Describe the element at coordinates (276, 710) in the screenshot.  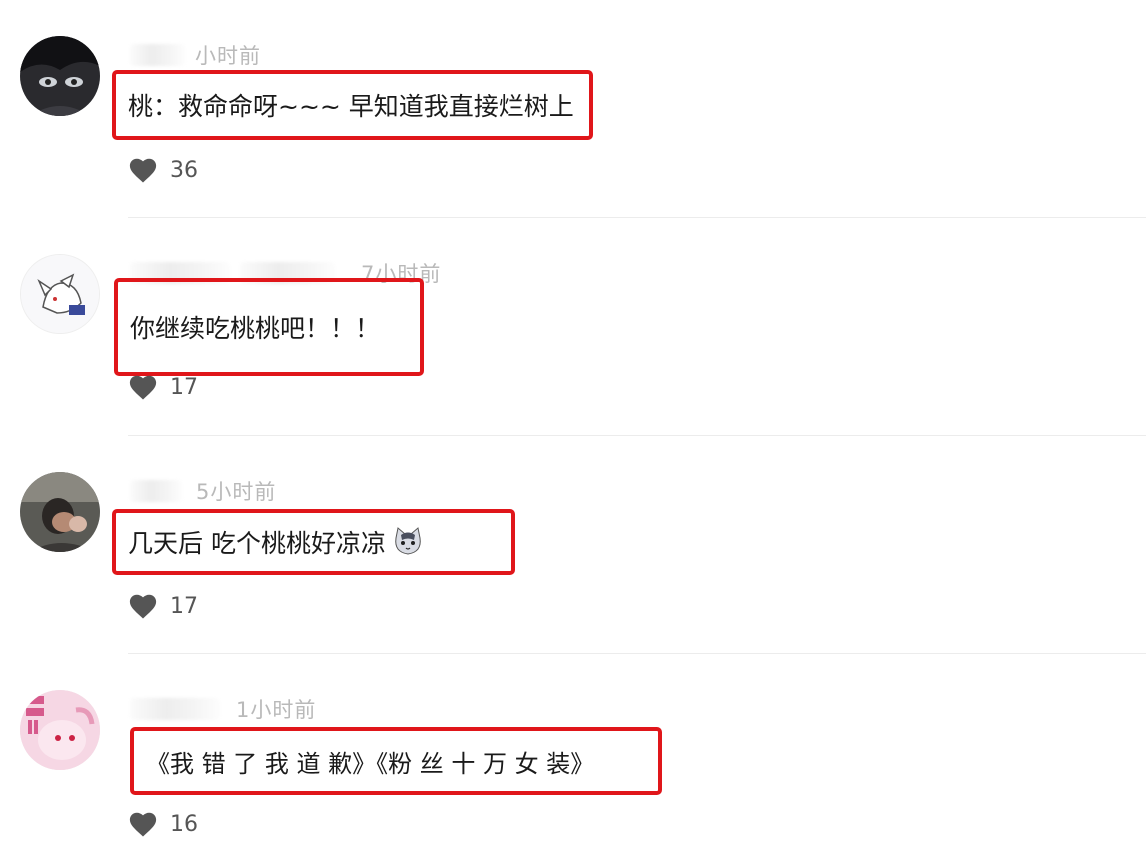
I see `timestamp: 1小时前` at that location.